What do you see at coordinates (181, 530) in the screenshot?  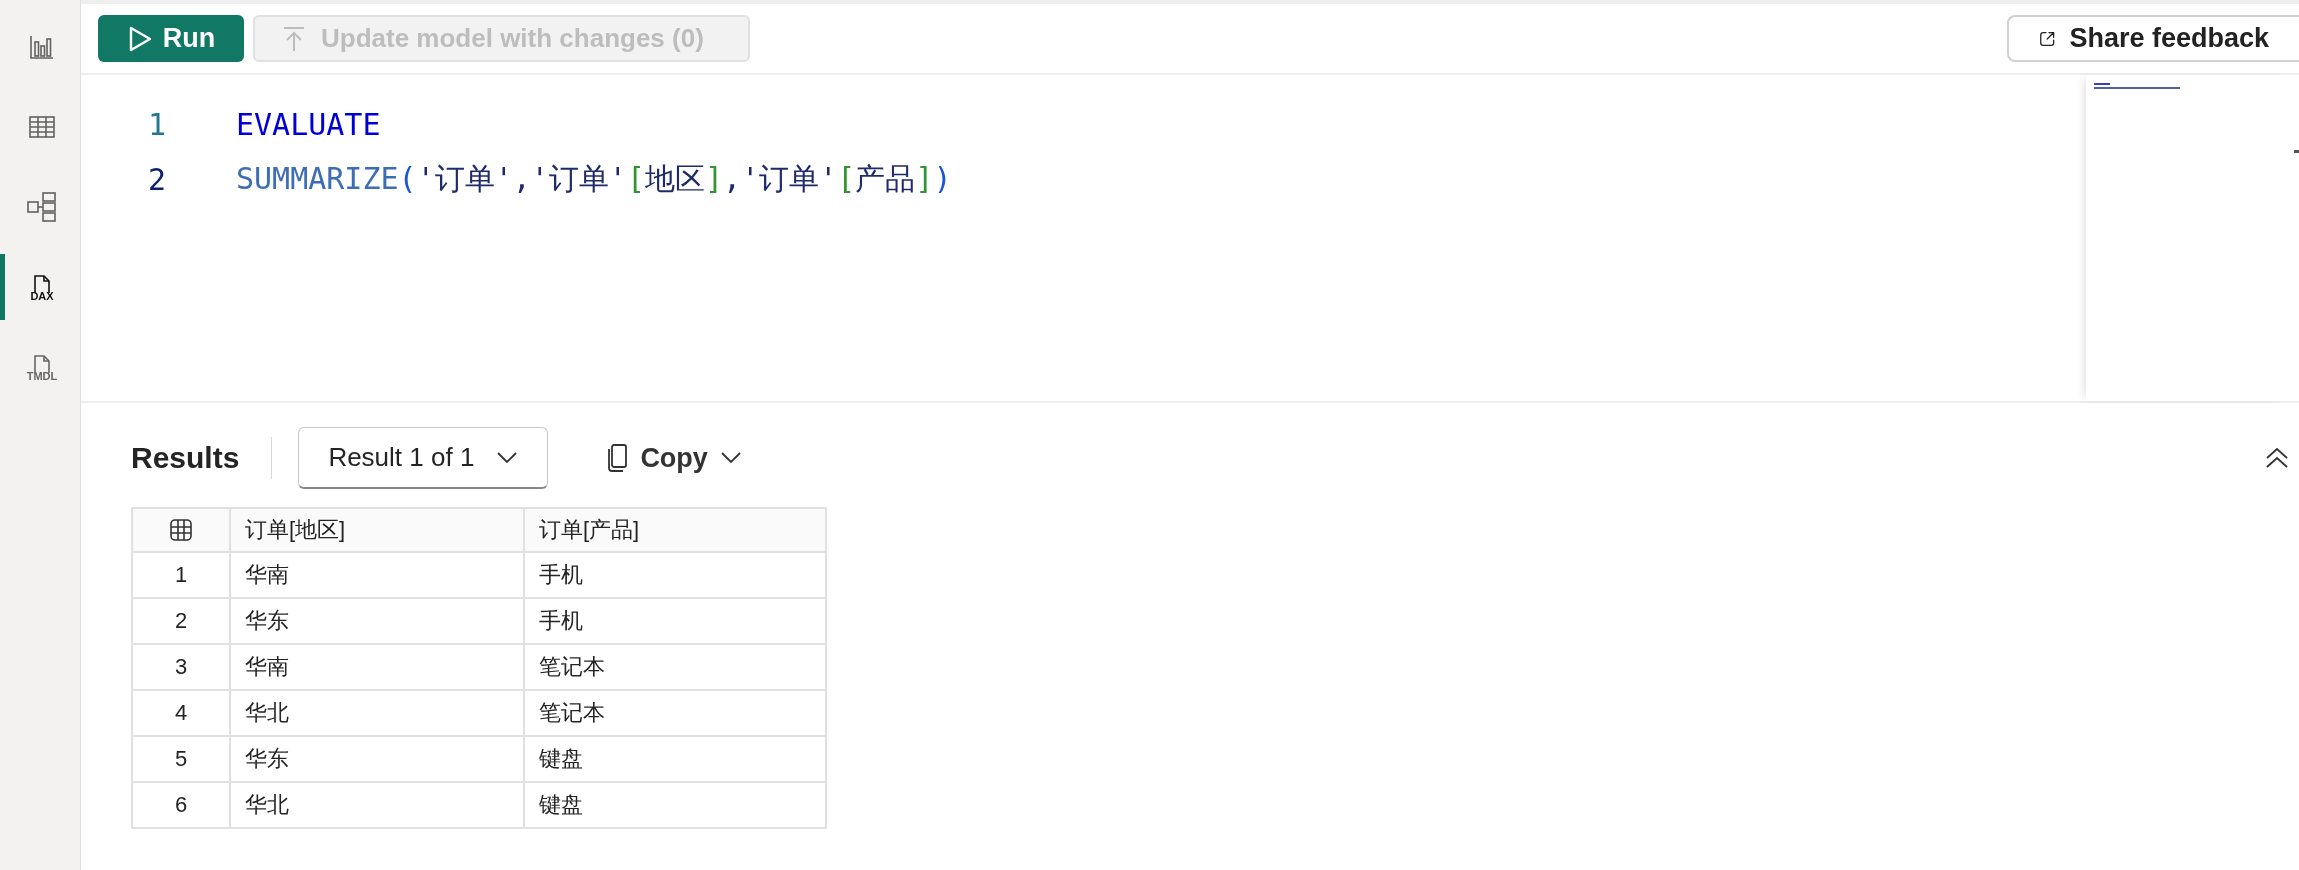 I see `table-icon` at bounding box center [181, 530].